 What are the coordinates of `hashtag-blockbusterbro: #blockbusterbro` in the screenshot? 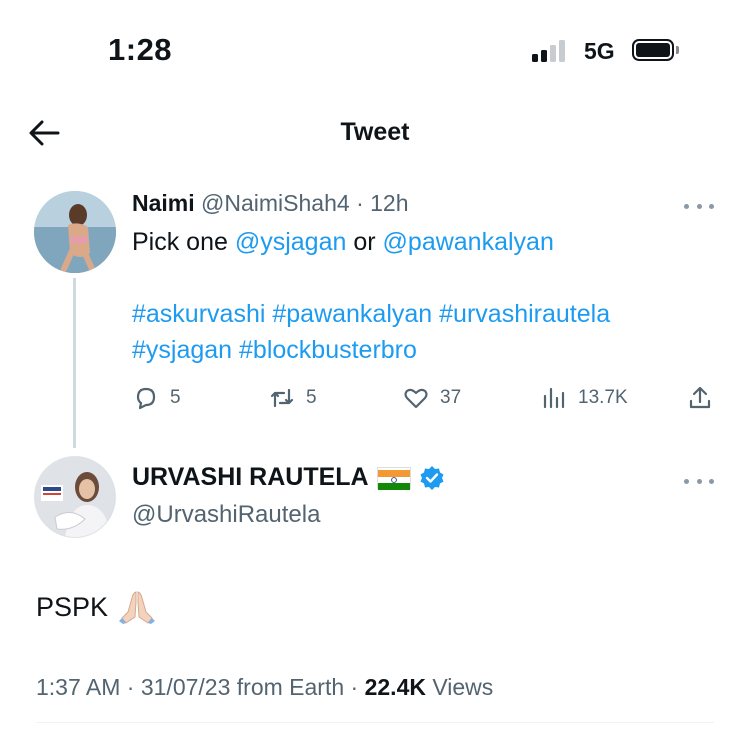 It's located at (328, 350).